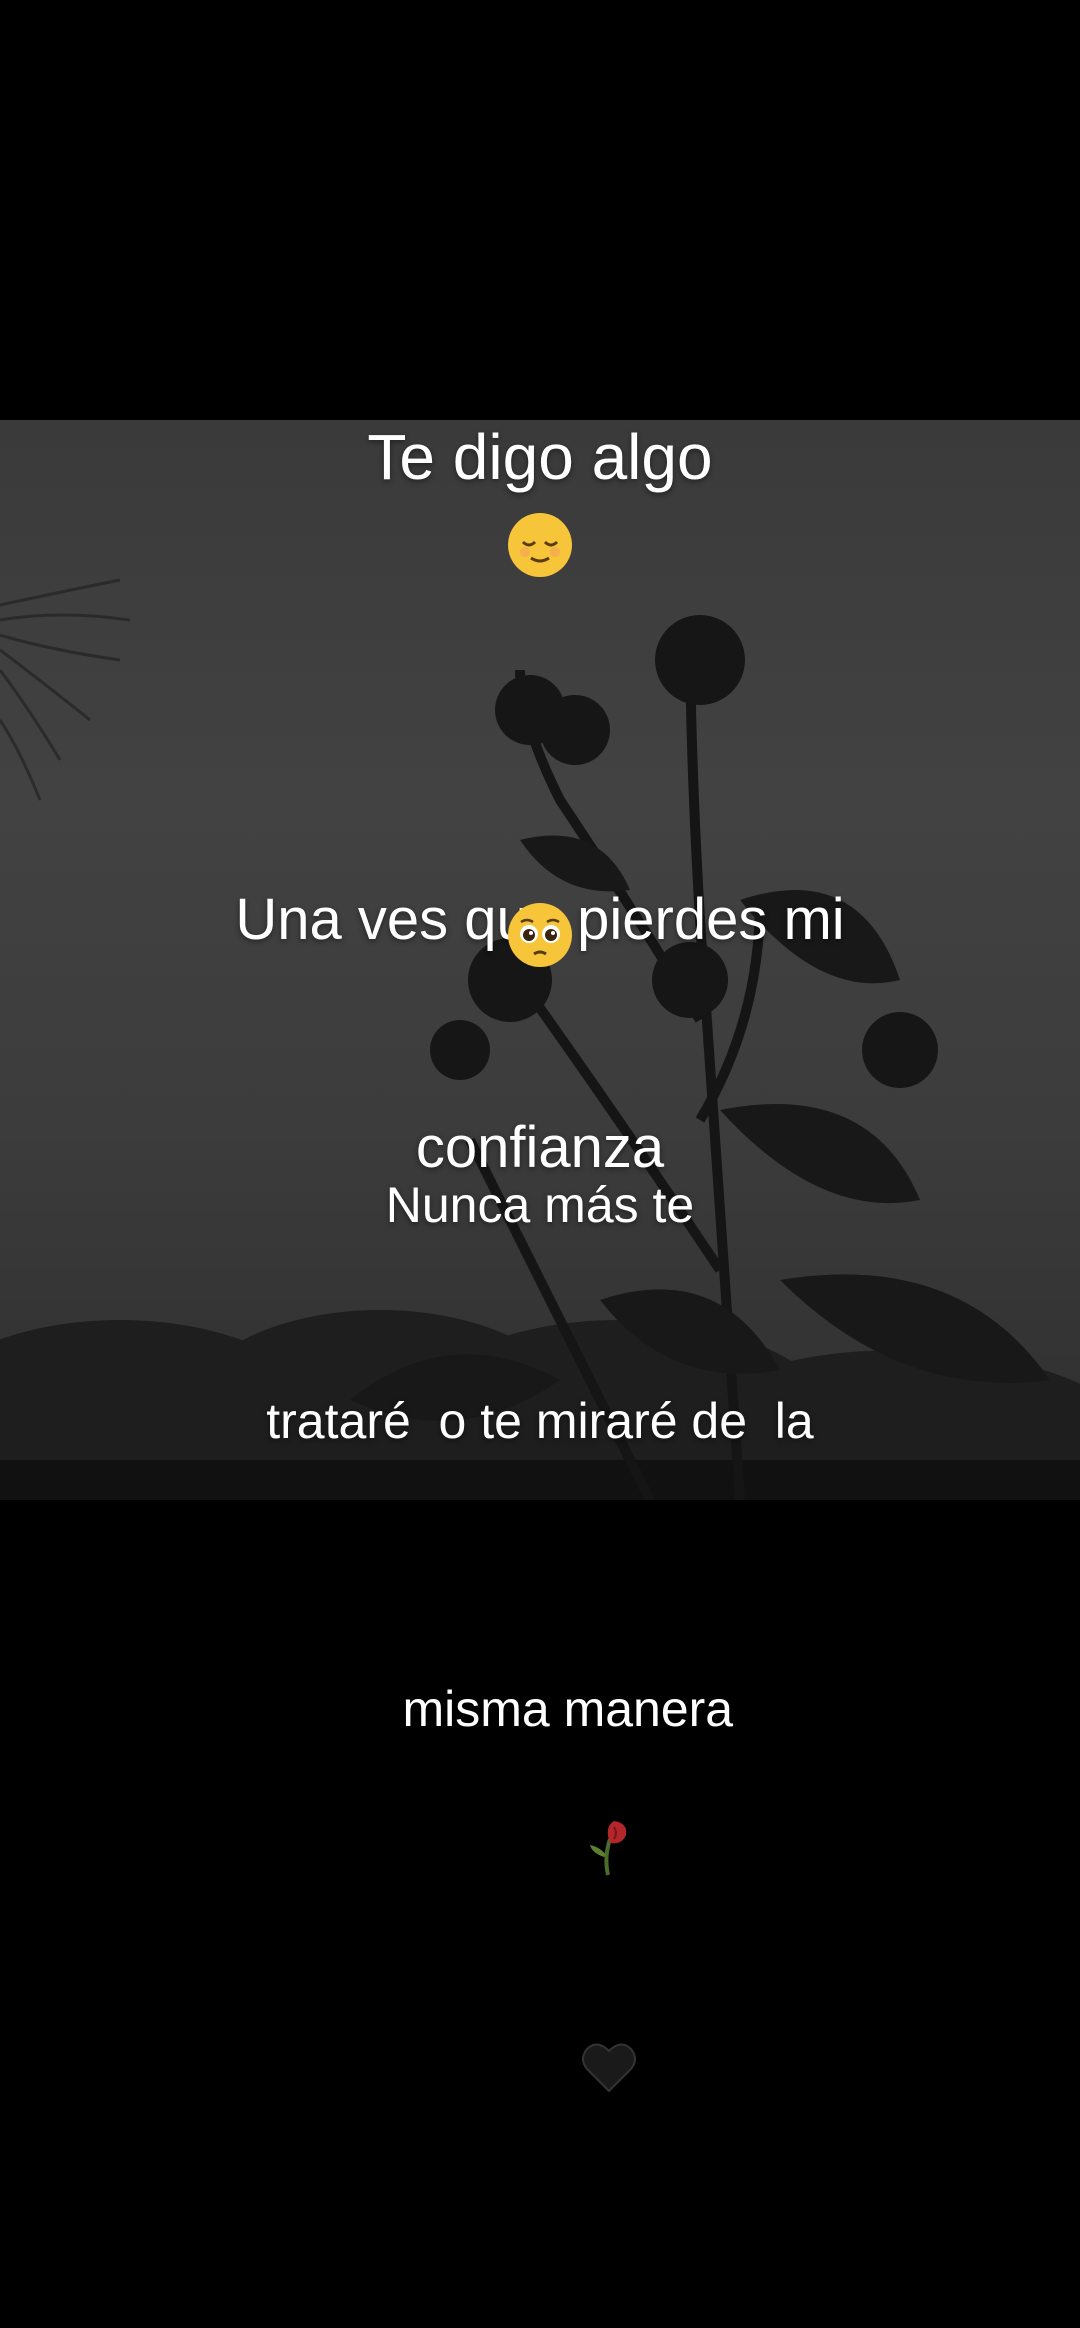 This screenshot has width=1080, height=2328. I want to click on black-heart-icon, so click(567, 2076).